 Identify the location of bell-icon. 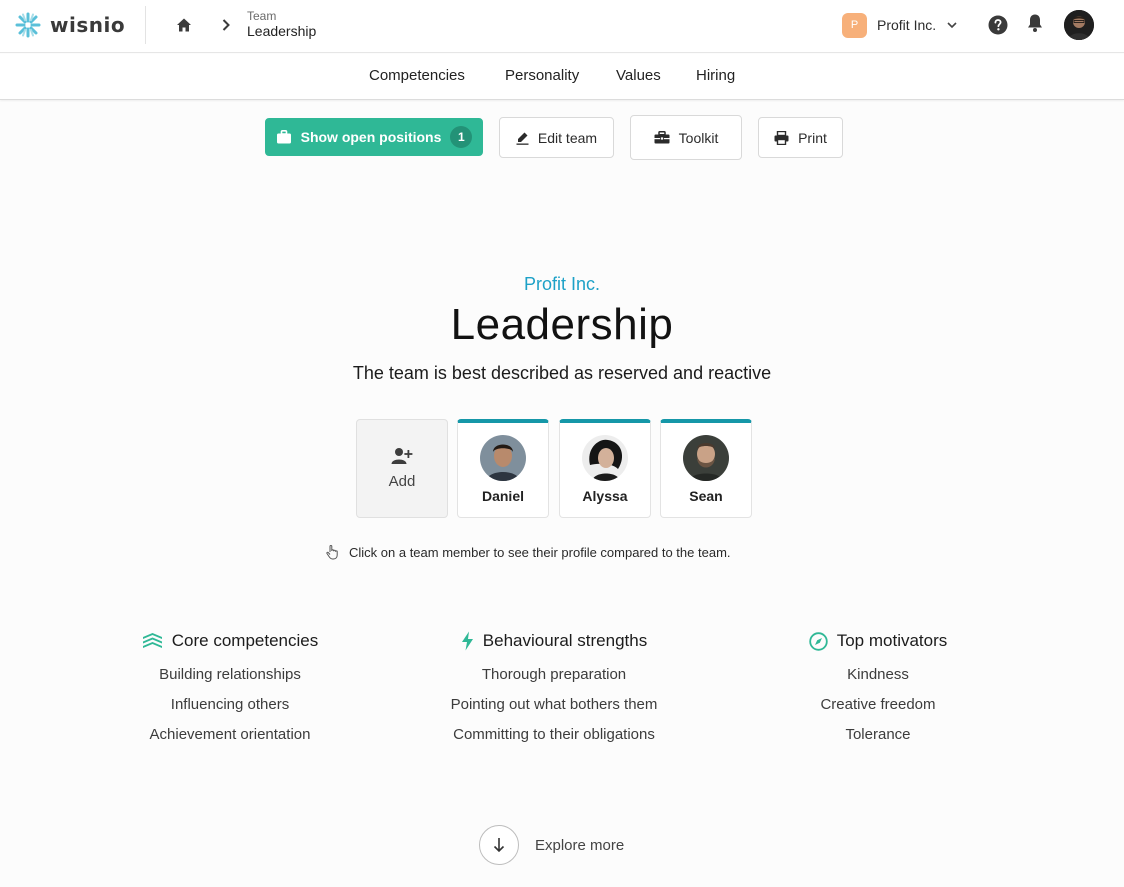
(1035, 23).